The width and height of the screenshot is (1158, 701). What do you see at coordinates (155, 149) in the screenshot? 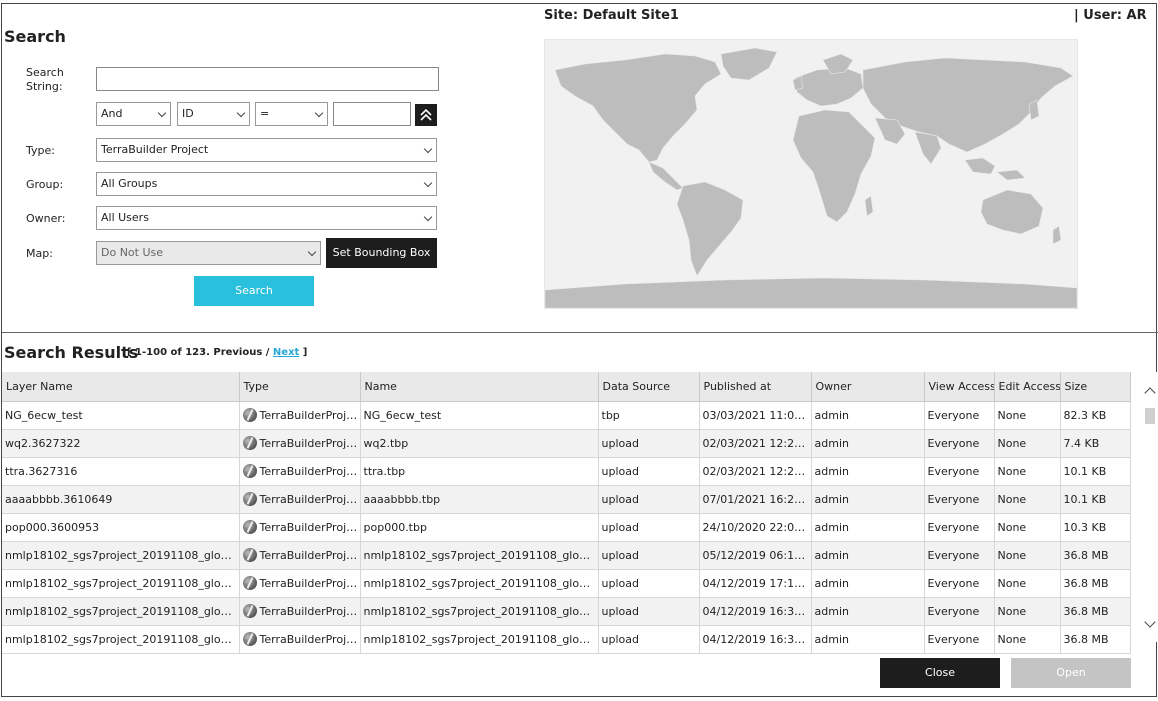
I see `type-value: TerraBuilder Project` at bounding box center [155, 149].